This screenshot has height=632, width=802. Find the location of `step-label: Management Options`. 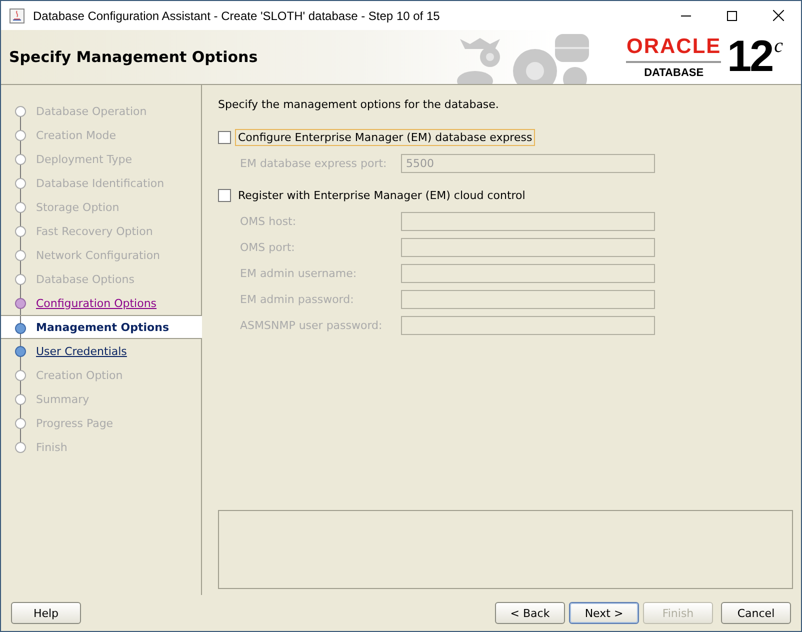

step-label: Management Options is located at coordinates (102, 327).